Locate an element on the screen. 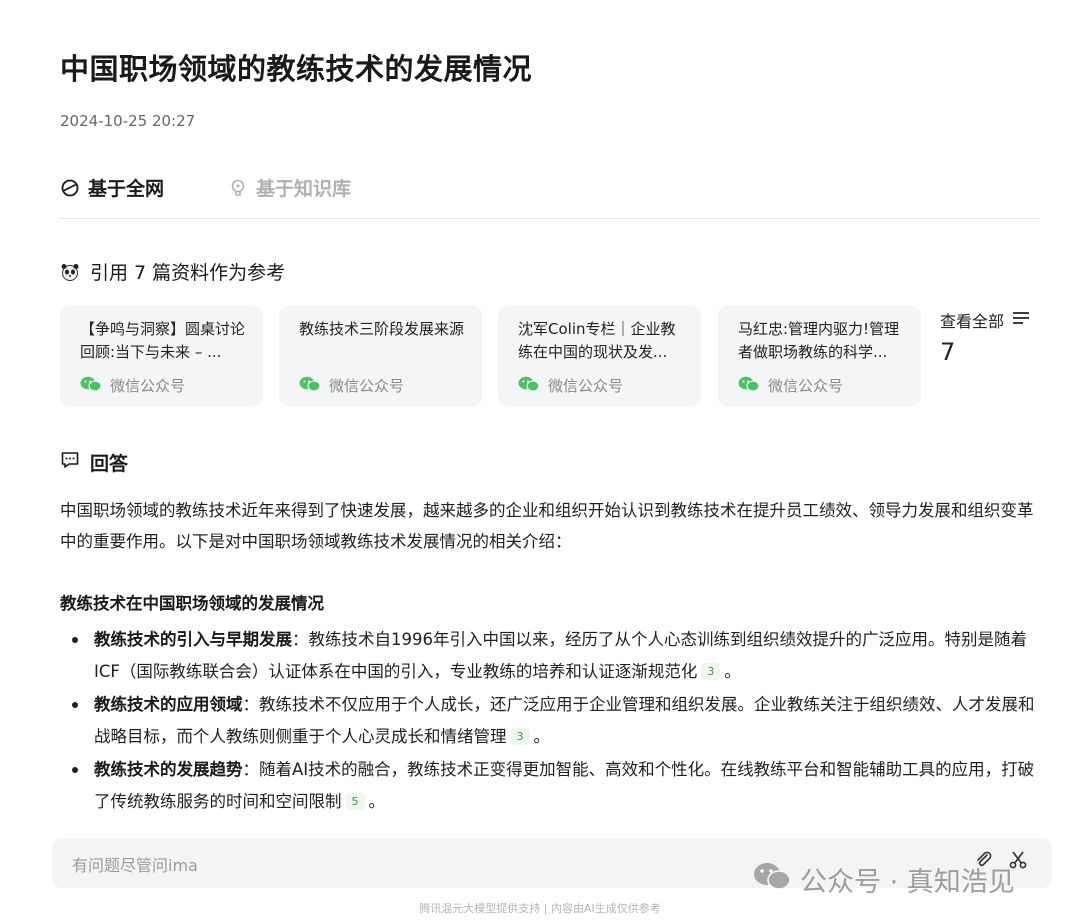 This screenshot has height=923, width=1080. footer-disclaimer: 腾讯混元大模型提供支持 | 内容由AI生成仅供参考 is located at coordinates (540, 908).